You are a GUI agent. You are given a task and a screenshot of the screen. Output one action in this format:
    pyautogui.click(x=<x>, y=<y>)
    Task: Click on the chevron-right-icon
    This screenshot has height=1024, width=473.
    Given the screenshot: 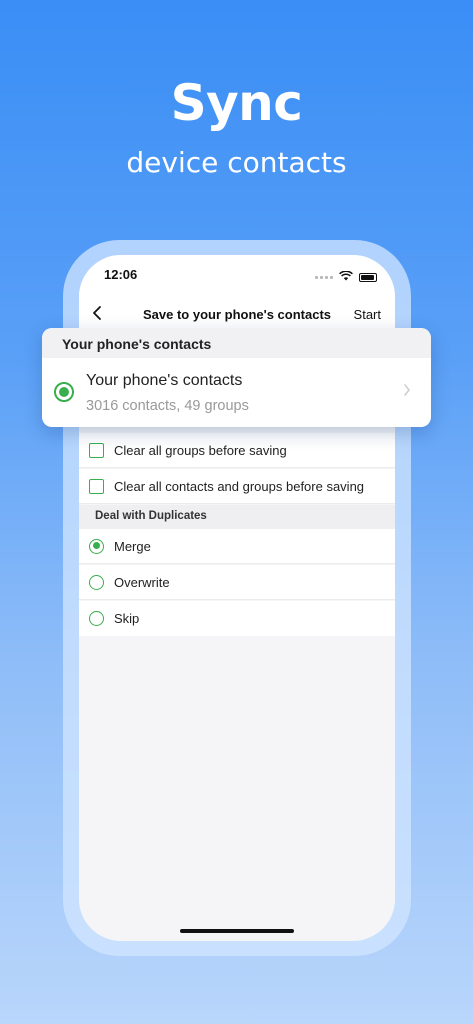 What is the action you would take?
    pyautogui.click(x=407, y=391)
    